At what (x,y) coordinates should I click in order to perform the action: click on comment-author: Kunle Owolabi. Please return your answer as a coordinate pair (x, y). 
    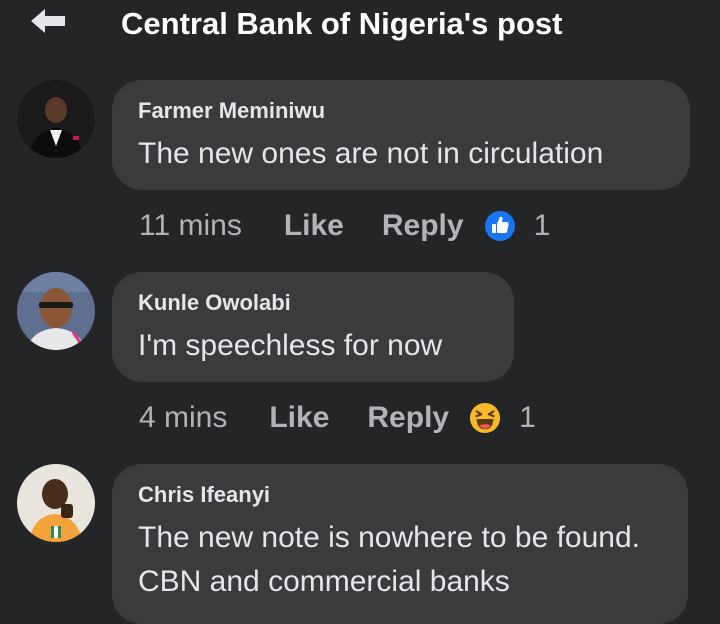
    Looking at the image, I should click on (214, 303).